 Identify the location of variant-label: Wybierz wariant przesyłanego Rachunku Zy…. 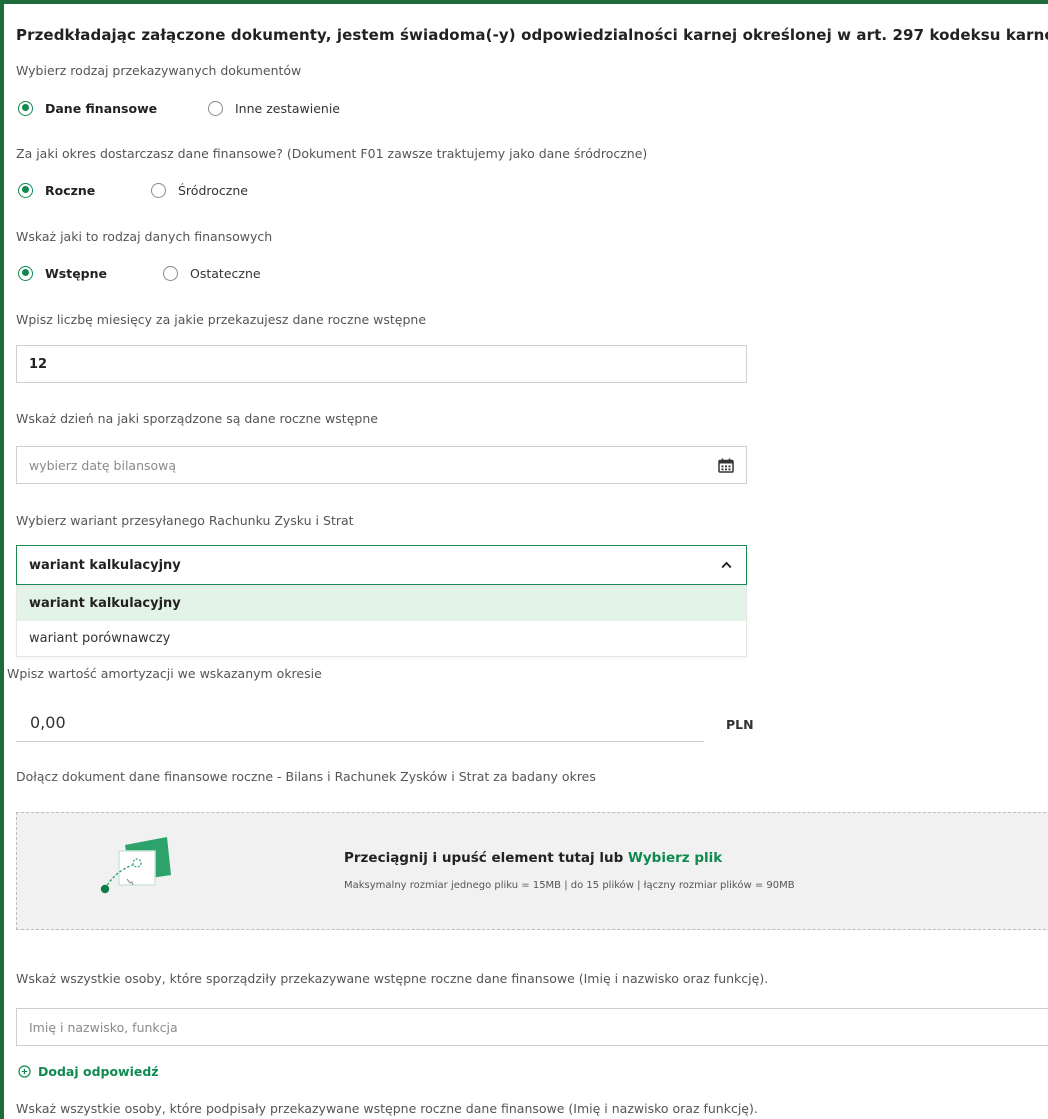
(185, 520).